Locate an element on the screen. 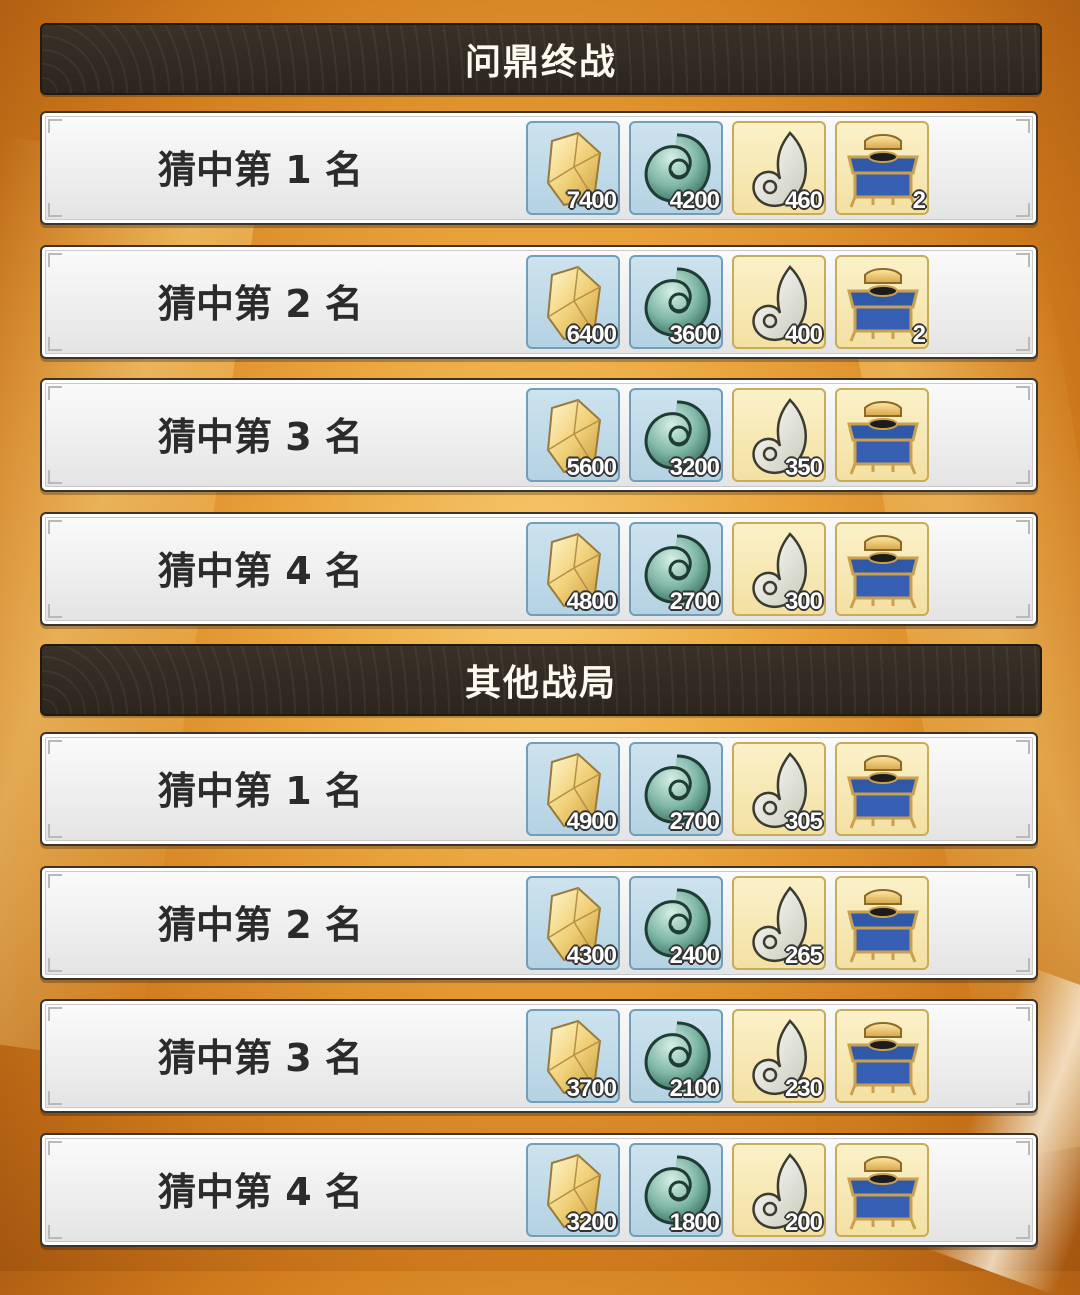 The width and height of the screenshot is (1080, 1295). reward-row: 猜中第 1 名 4900 2700 305 is located at coordinates (539, 789).